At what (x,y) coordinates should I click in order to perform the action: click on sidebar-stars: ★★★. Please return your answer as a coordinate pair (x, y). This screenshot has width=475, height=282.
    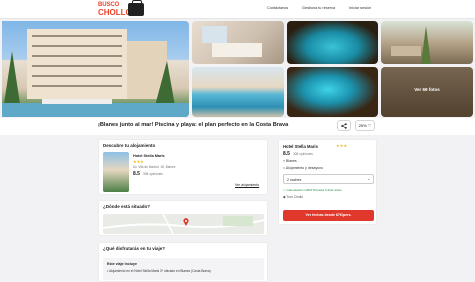
    Looking at the image, I should click on (342, 145).